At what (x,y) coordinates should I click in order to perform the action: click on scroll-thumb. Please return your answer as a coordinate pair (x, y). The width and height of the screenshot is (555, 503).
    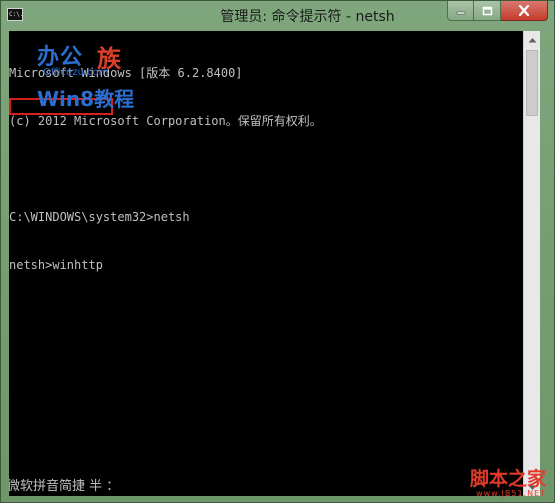
    Looking at the image, I should click on (532, 83).